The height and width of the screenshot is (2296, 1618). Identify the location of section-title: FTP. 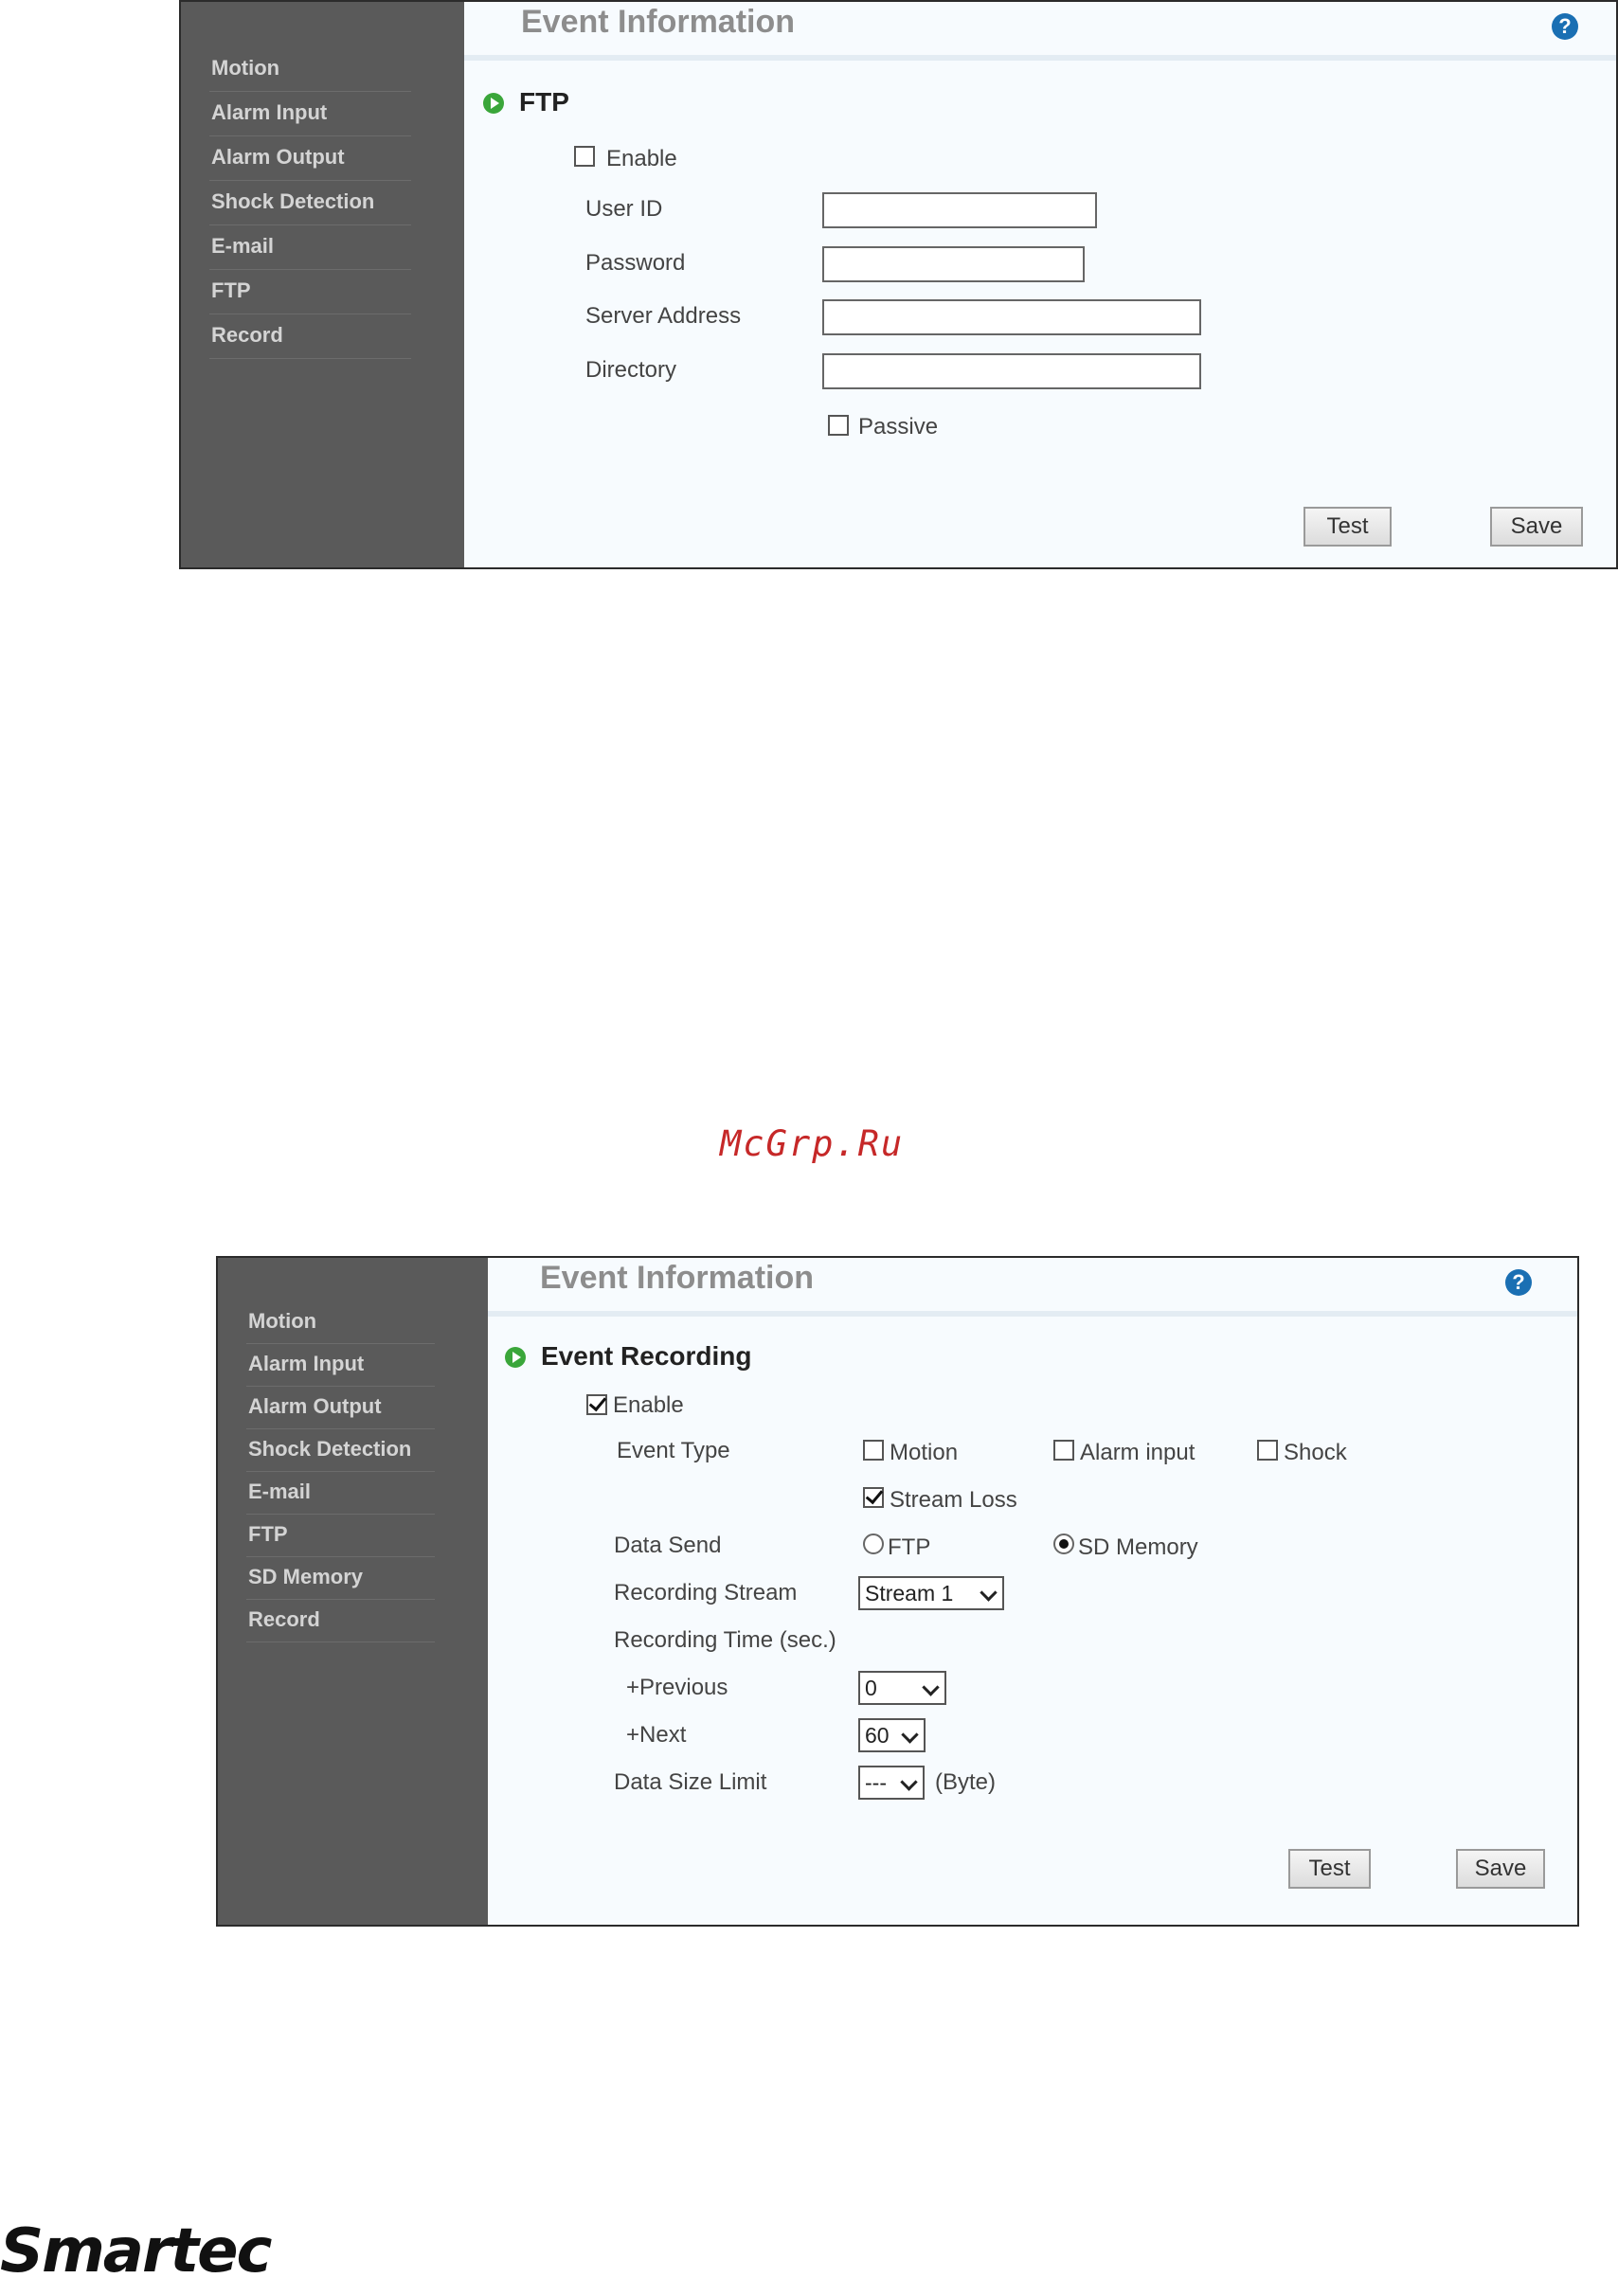
(544, 102).